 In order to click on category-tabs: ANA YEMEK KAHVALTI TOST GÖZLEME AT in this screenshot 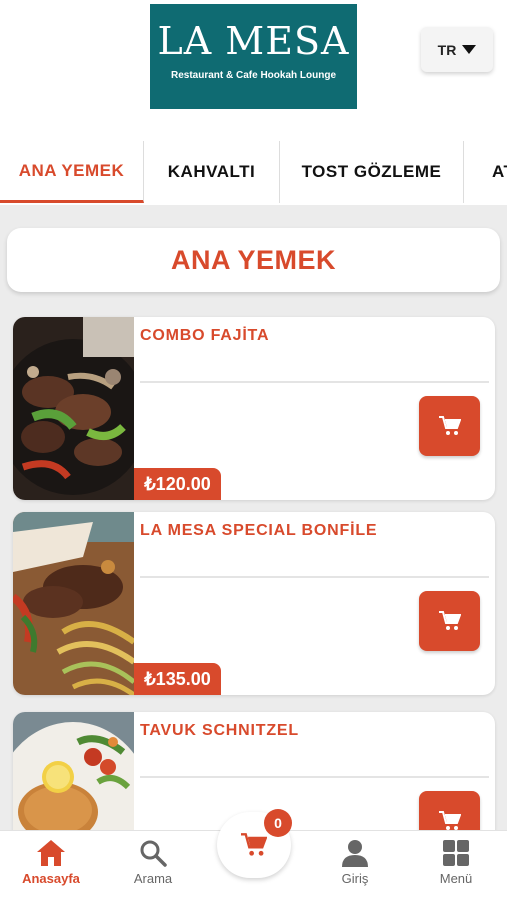, I will do `click(253, 173)`.